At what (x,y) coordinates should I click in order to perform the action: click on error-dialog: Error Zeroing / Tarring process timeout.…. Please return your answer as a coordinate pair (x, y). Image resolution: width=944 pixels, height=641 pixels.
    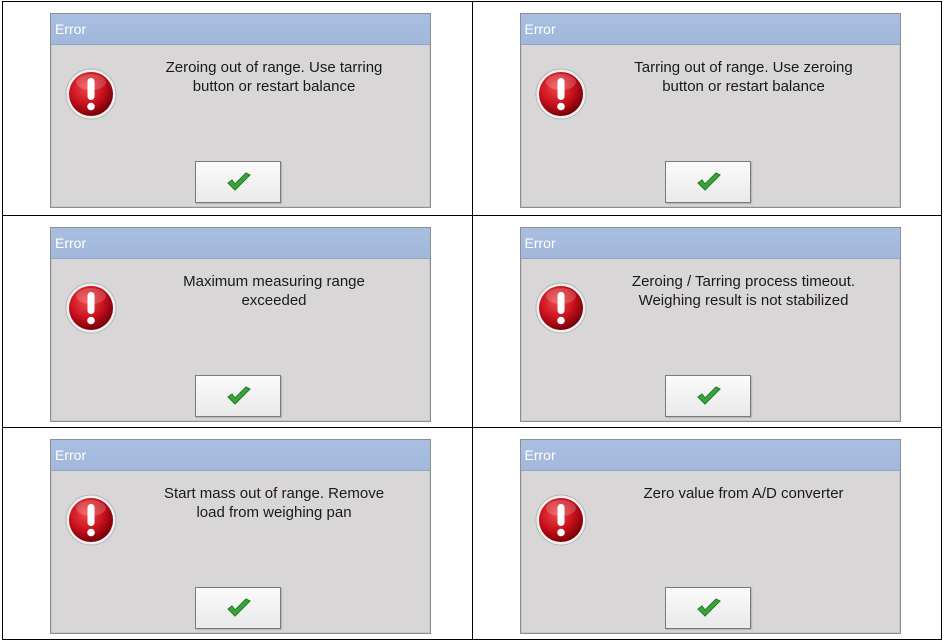
    Looking at the image, I should click on (710, 324).